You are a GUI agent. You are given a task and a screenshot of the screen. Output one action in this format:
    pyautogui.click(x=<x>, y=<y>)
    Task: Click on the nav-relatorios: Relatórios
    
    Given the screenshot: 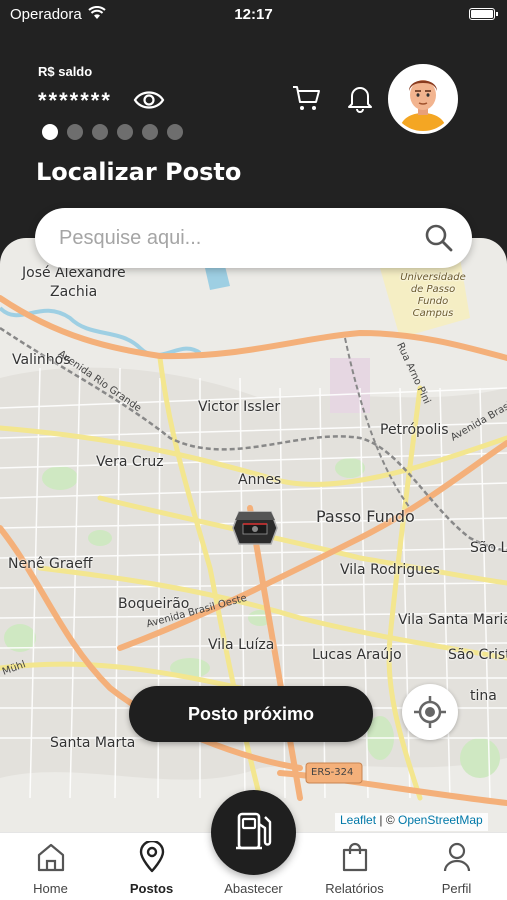 What is the action you would take?
    pyautogui.click(x=354, y=866)
    